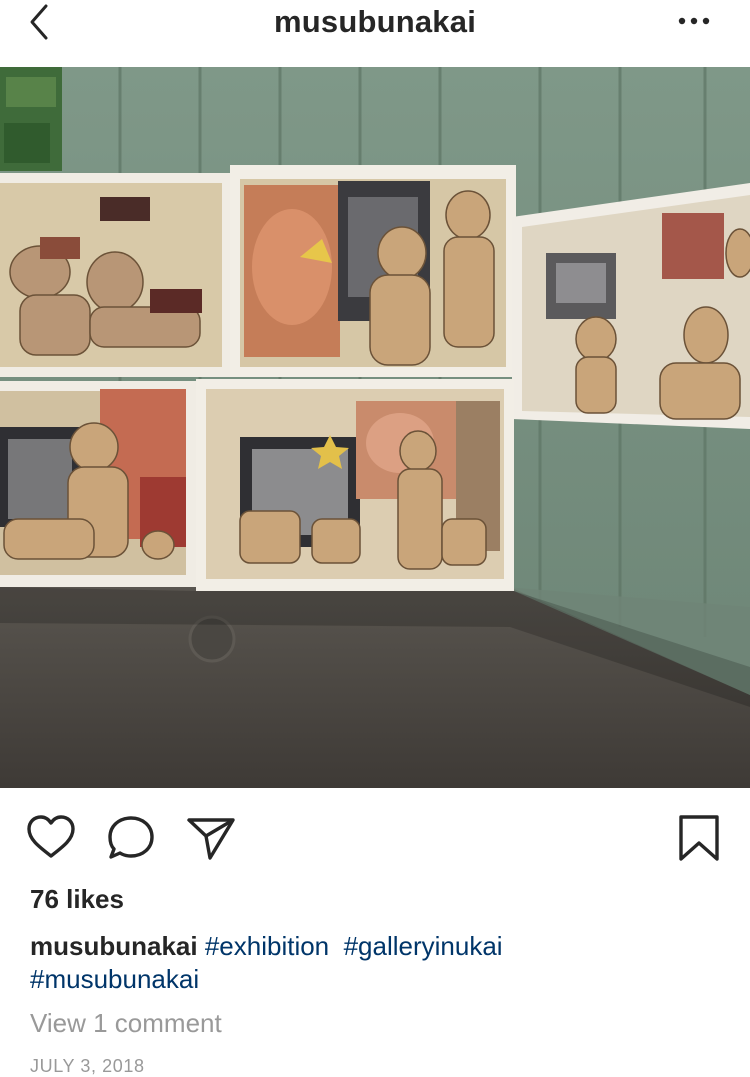 The width and height of the screenshot is (750, 1077). I want to click on likes-count: 76 likes, so click(77, 899).